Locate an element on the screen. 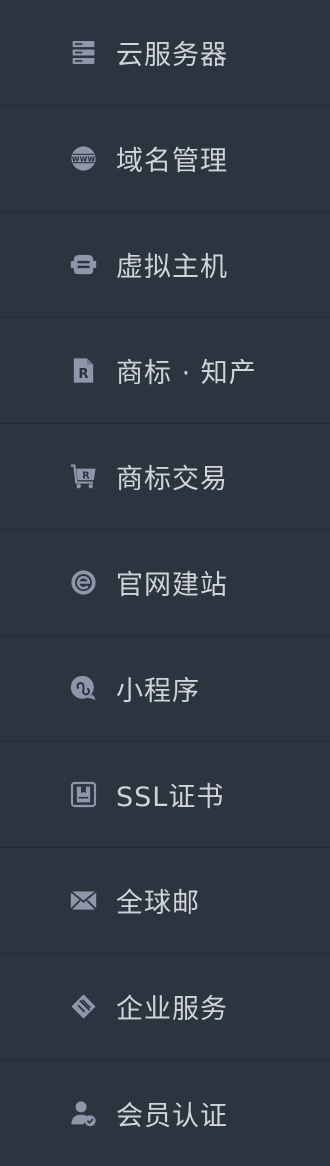 This screenshot has height=1166, width=330. menu-item-label: SSL证书 is located at coordinates (170, 797).